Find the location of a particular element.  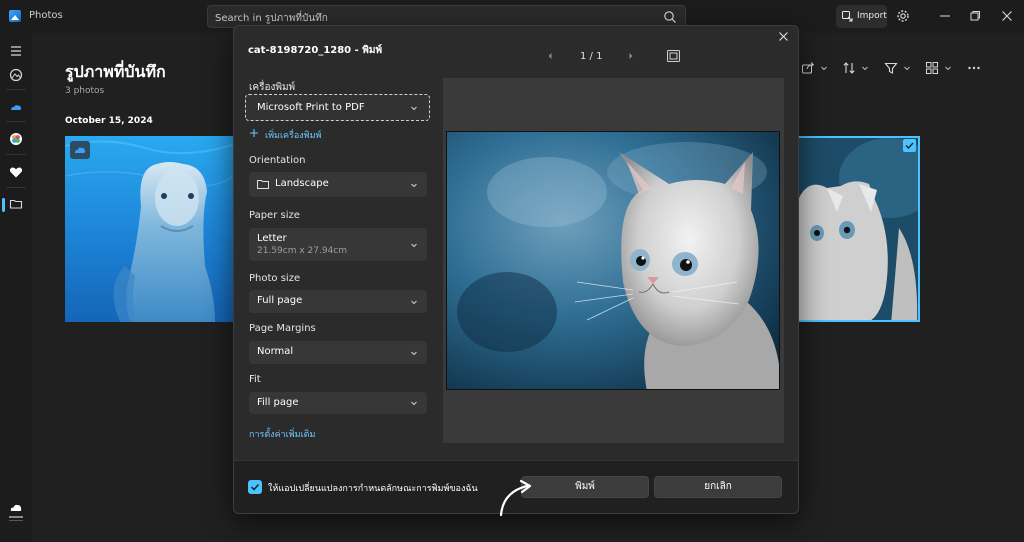

search-icon is located at coordinates (670, 17).